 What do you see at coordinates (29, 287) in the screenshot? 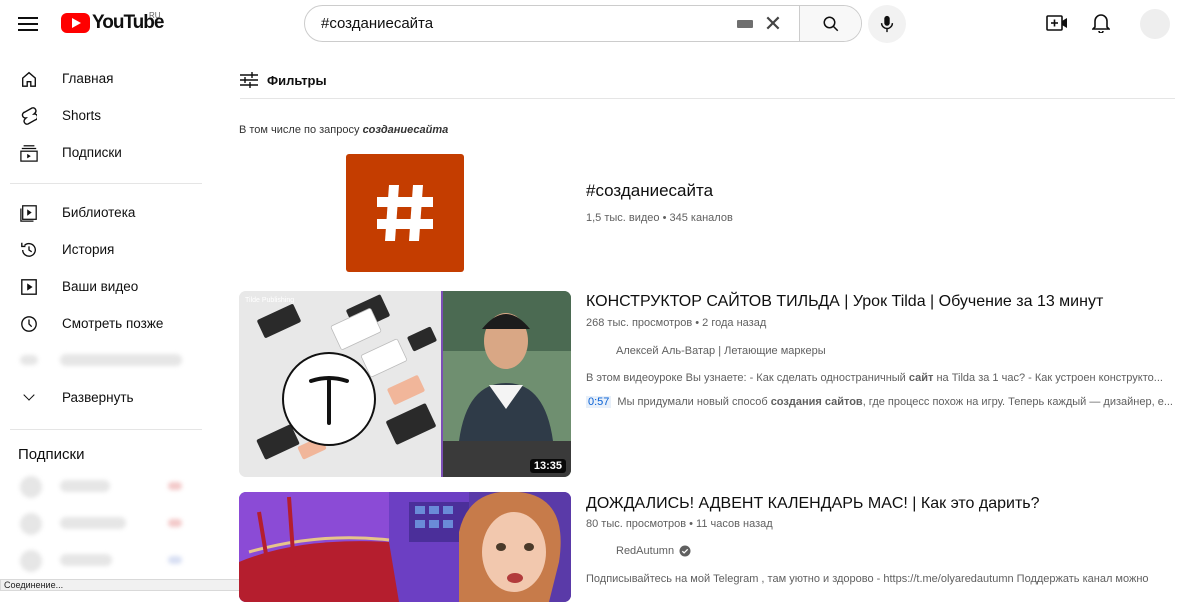
I see `your-videos-icon` at bounding box center [29, 287].